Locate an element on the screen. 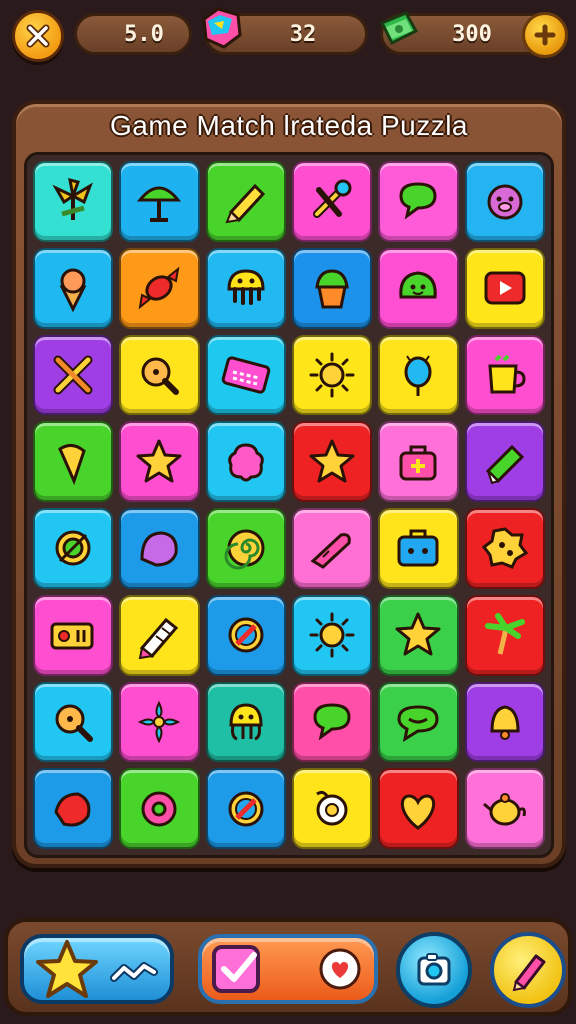  battery-icon is located at coordinates (72, 636).